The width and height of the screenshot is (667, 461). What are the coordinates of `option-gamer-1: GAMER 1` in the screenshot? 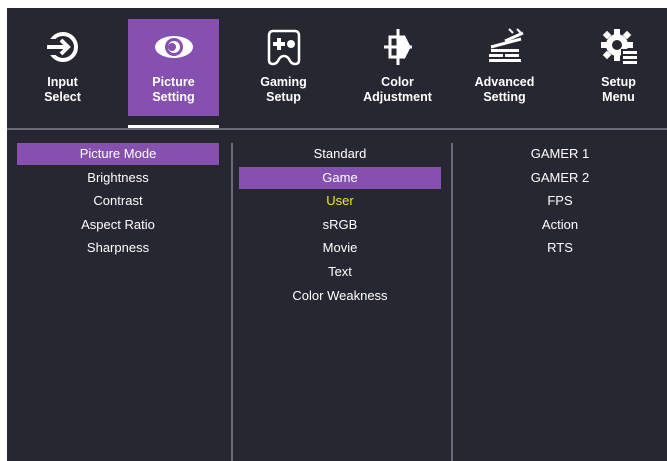 It's located at (560, 154).